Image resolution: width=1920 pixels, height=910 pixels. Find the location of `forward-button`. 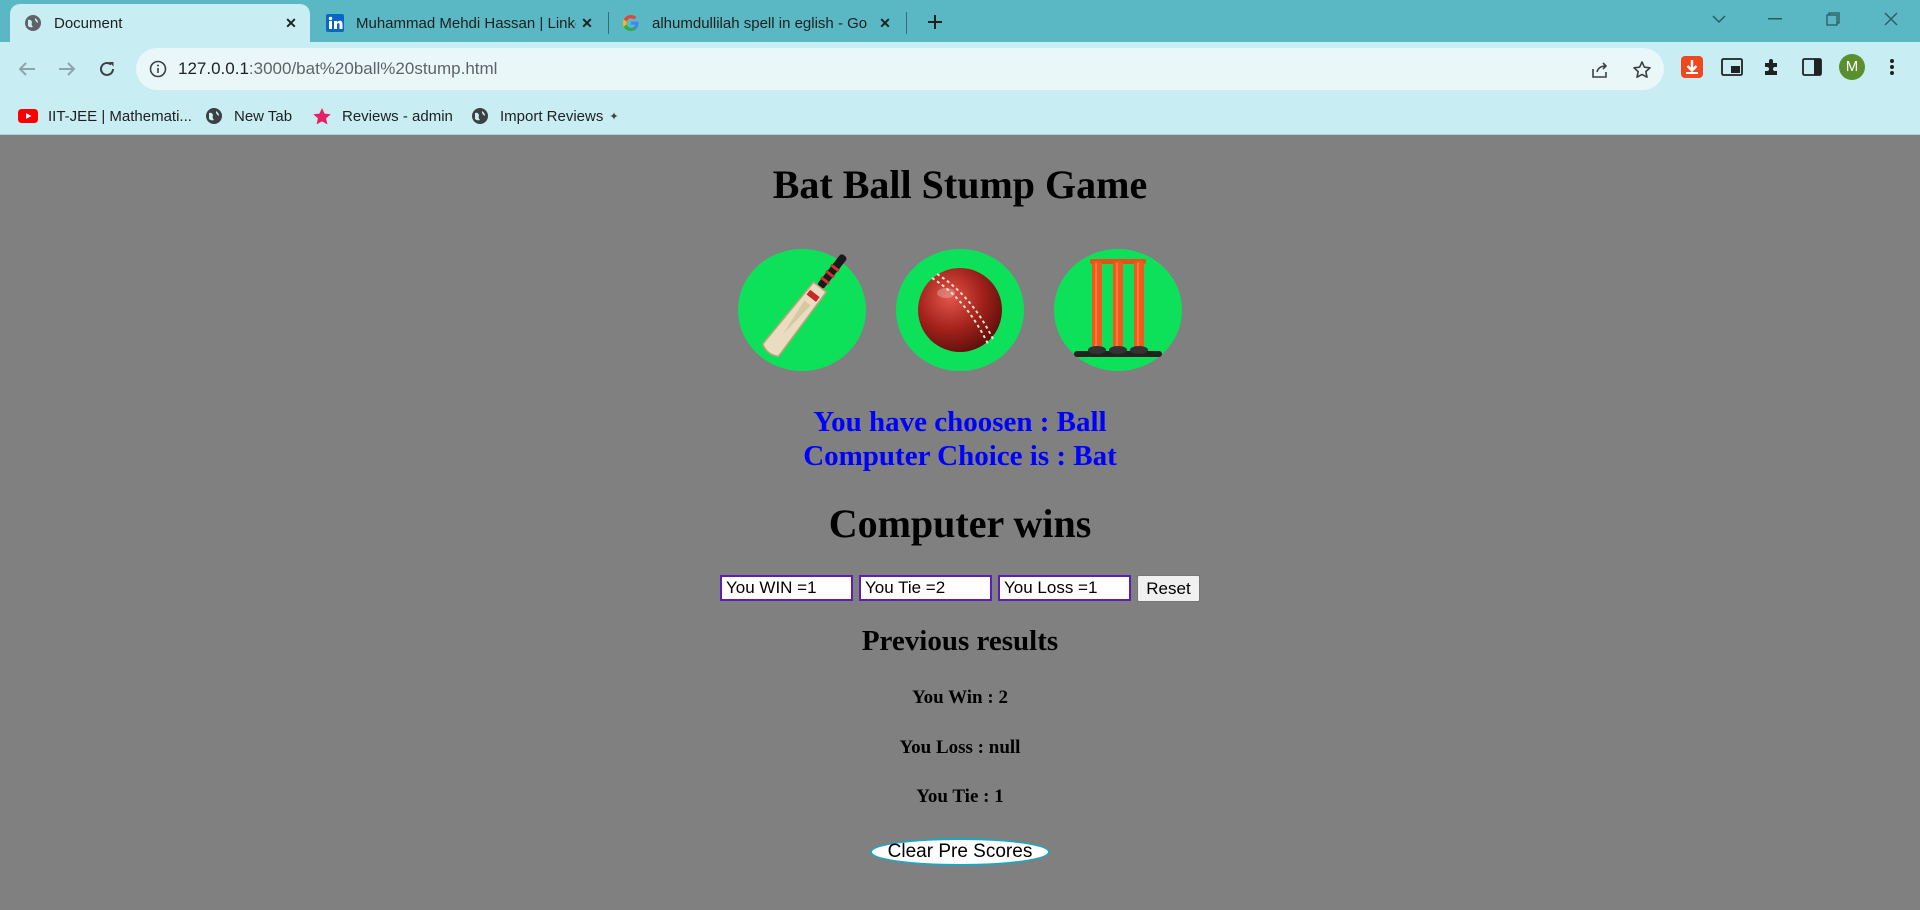

forward-button is located at coordinates (67, 69).